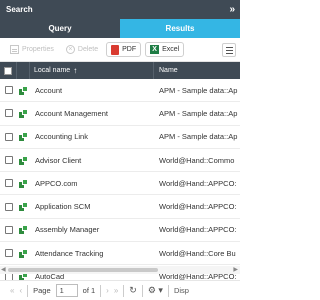  What do you see at coordinates (42, 290) in the screenshot?
I see `page-label: Page` at bounding box center [42, 290].